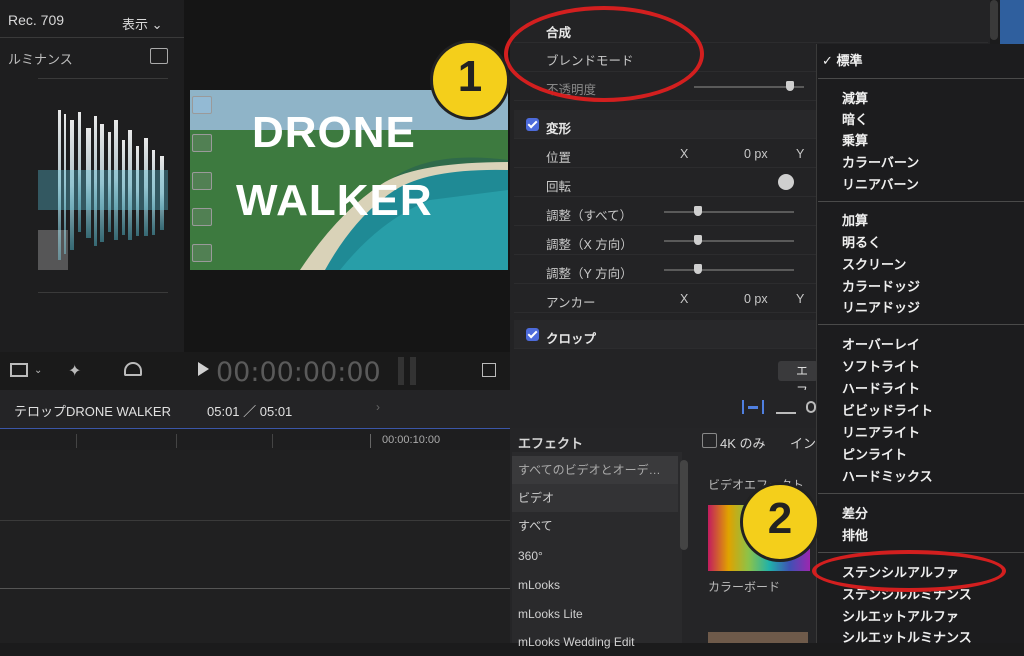 The width and height of the screenshot is (1024, 656). Describe the element at coordinates (298, 372) in the screenshot. I see `timecode-display: 00:00:00:00` at that location.